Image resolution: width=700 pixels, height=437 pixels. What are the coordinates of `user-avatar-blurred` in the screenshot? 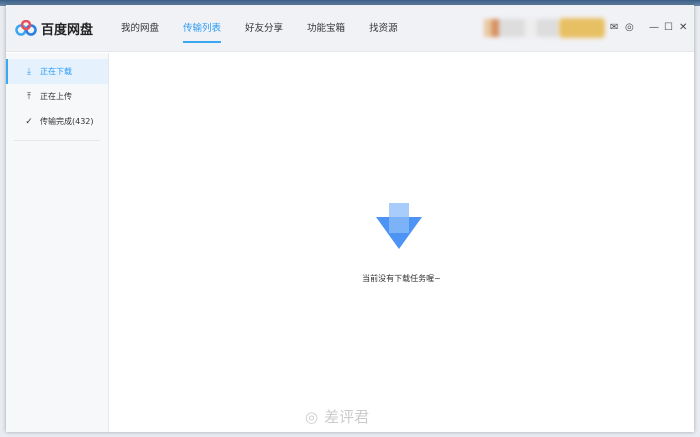 It's located at (521, 28).